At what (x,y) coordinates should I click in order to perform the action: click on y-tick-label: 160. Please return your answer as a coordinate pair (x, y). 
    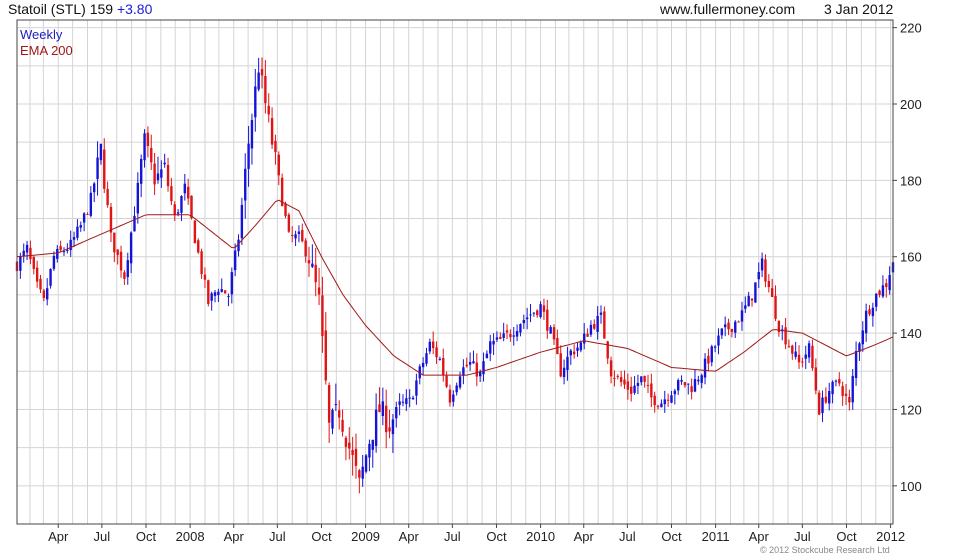
    Looking at the image, I should click on (911, 257).